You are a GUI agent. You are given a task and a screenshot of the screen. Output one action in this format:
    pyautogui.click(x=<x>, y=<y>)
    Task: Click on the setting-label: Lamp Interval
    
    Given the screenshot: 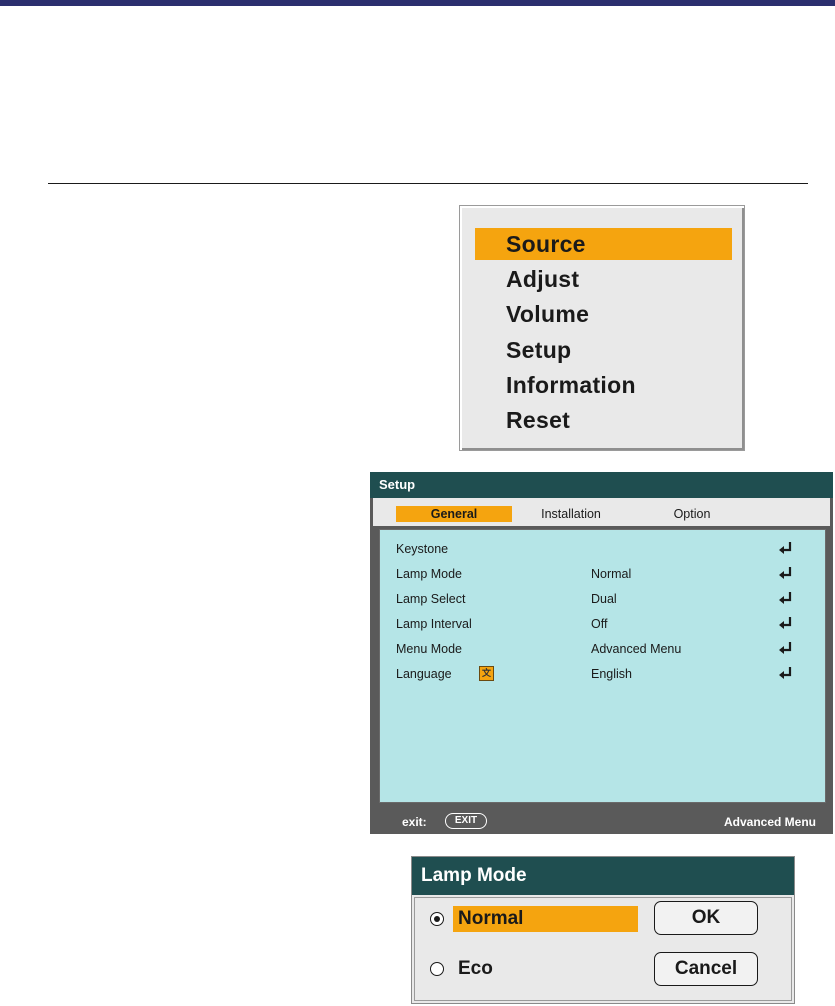 What is the action you would take?
    pyautogui.click(x=434, y=624)
    